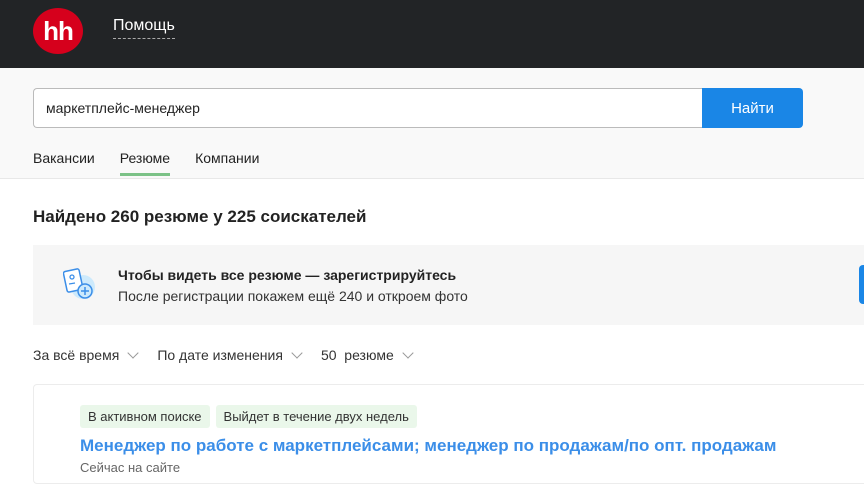  I want to click on page-size-filter: 50 резюме, so click(367, 355).